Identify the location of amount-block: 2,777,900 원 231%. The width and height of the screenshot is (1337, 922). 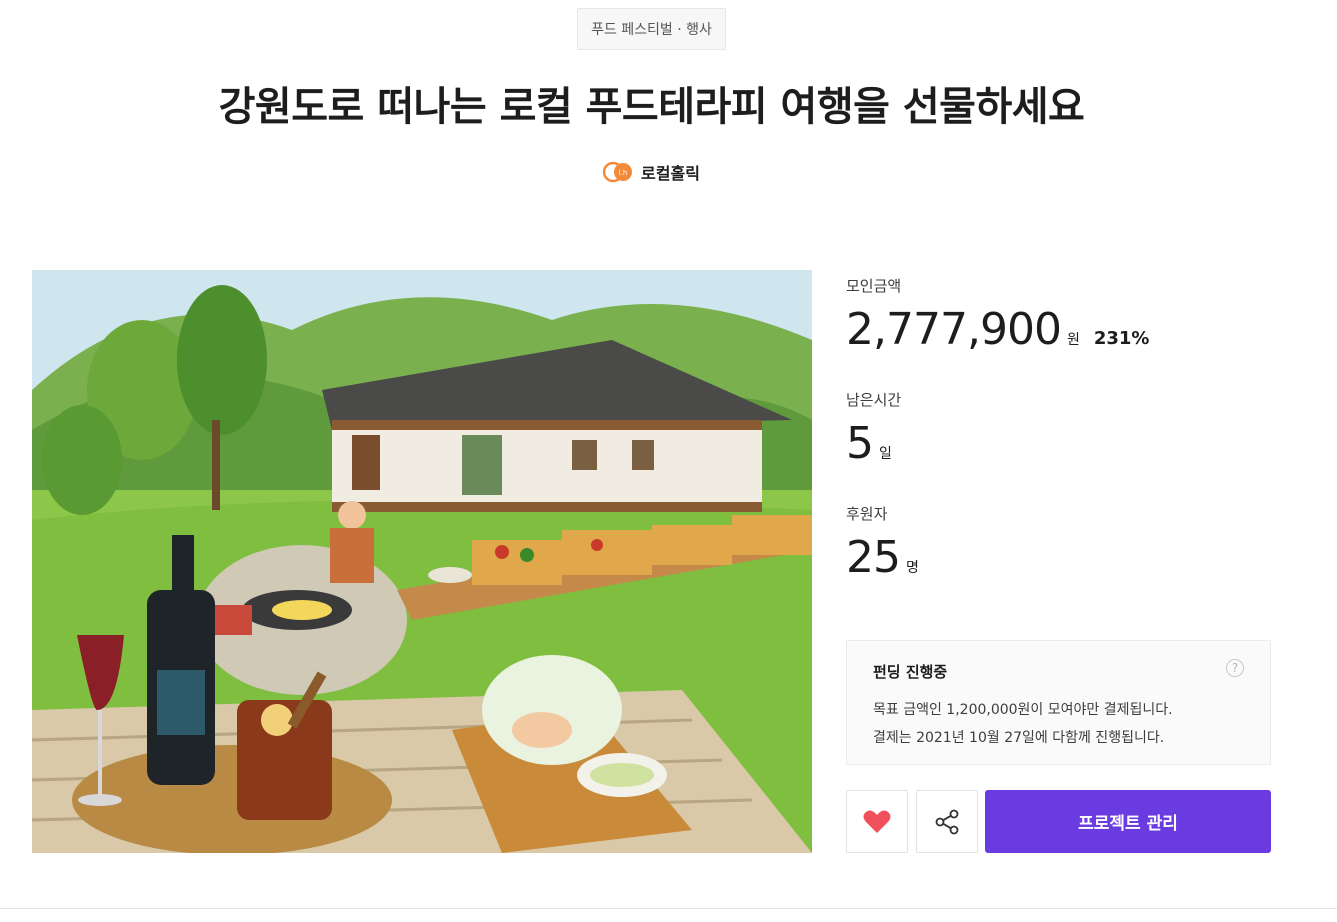
(997, 329).